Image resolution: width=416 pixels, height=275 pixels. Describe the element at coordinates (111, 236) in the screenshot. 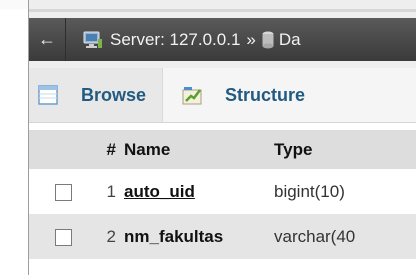

I see `row-number: 2` at that location.